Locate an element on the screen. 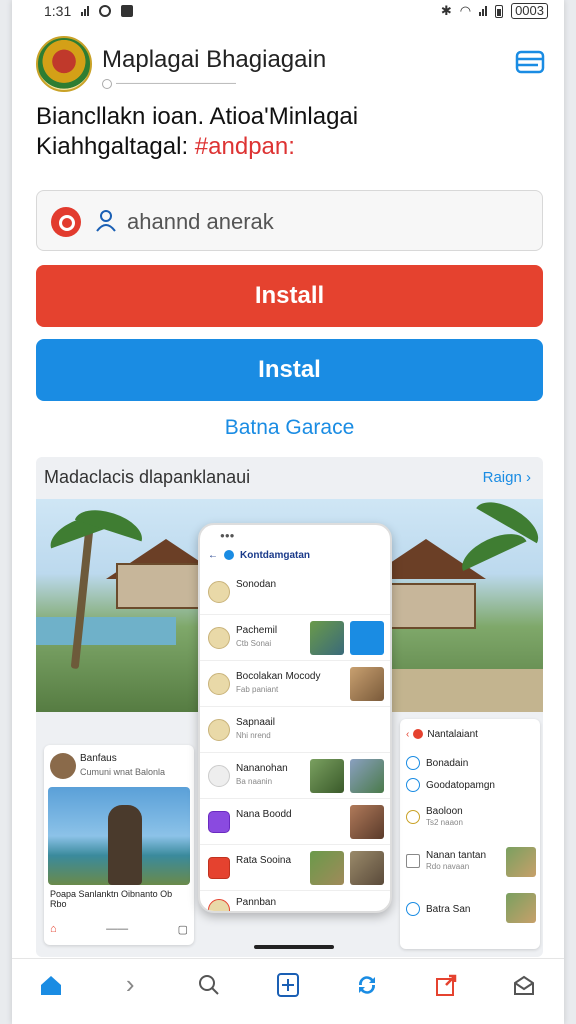  info-icon is located at coordinates (107, 83).